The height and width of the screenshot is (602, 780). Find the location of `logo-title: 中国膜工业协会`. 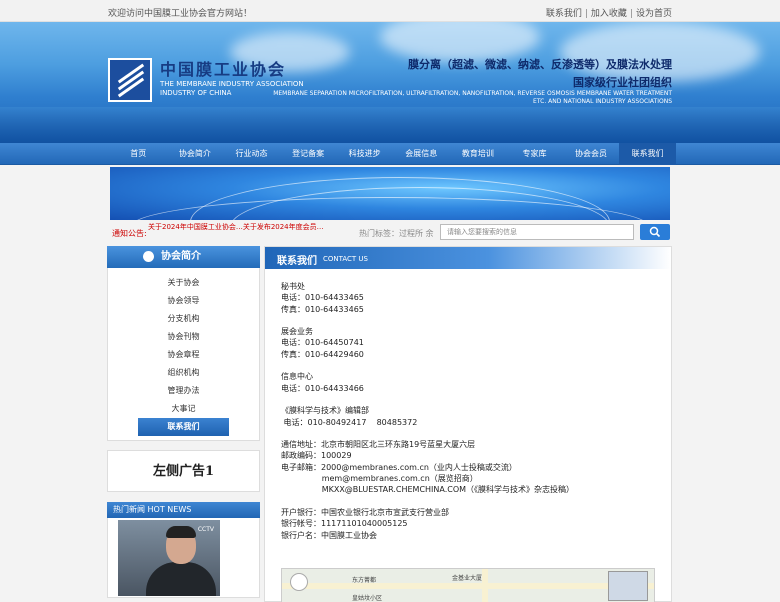

logo-title: 中国膜工业协会 is located at coordinates (223, 69).